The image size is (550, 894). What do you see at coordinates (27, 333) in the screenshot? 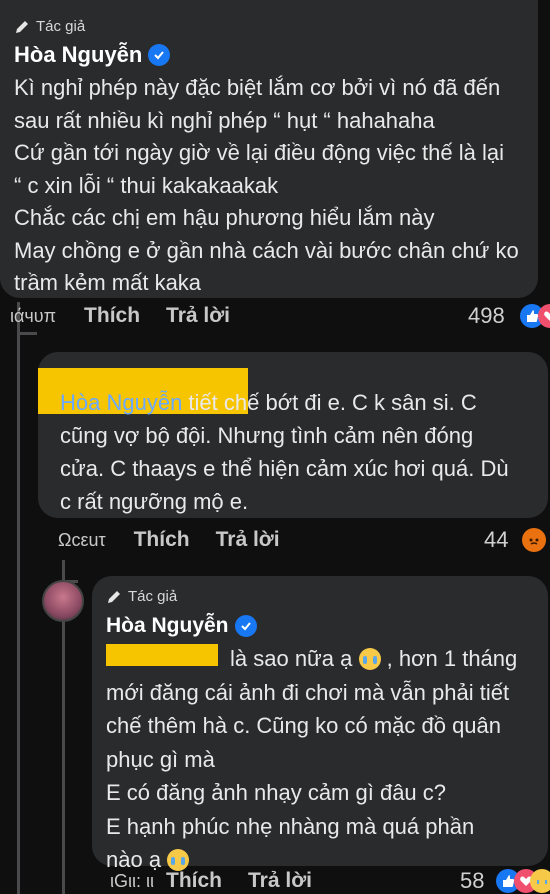
I see `thread-line-branch` at bounding box center [27, 333].